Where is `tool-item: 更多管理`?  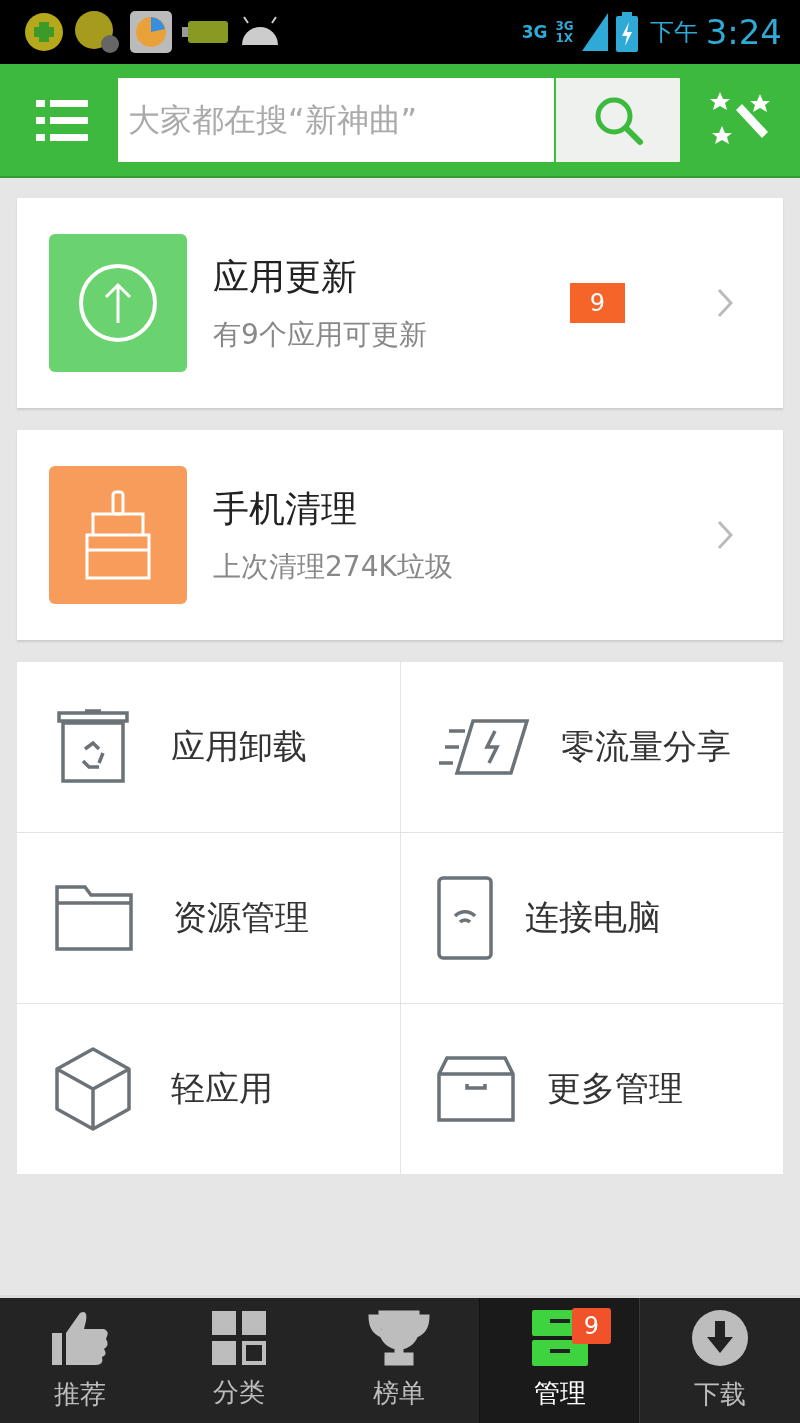 tool-item: 更多管理 is located at coordinates (591, 1089).